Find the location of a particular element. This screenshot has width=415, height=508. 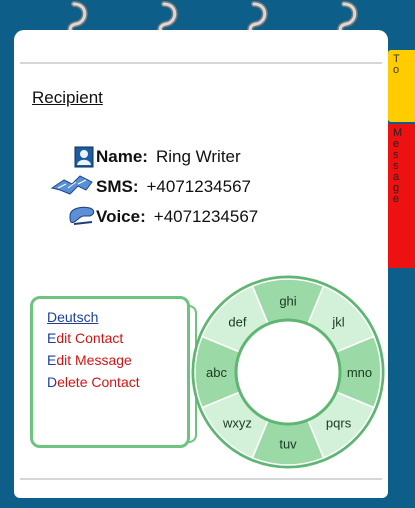

name-value: Ring Writer is located at coordinates (198, 156).